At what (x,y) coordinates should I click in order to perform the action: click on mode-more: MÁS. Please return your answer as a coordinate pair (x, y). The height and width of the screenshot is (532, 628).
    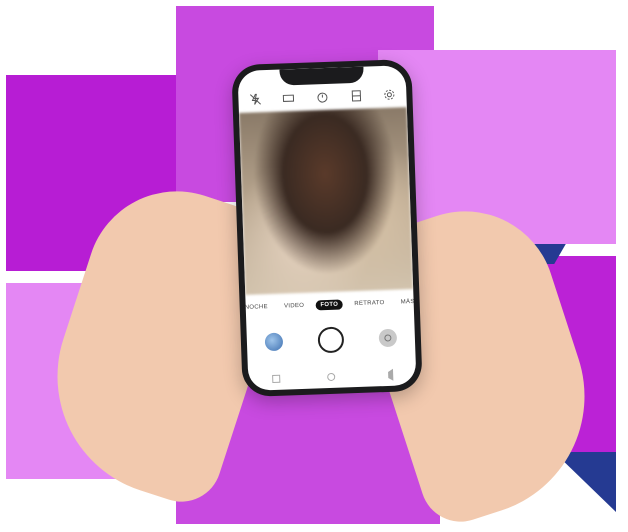
    Looking at the image, I should click on (406, 302).